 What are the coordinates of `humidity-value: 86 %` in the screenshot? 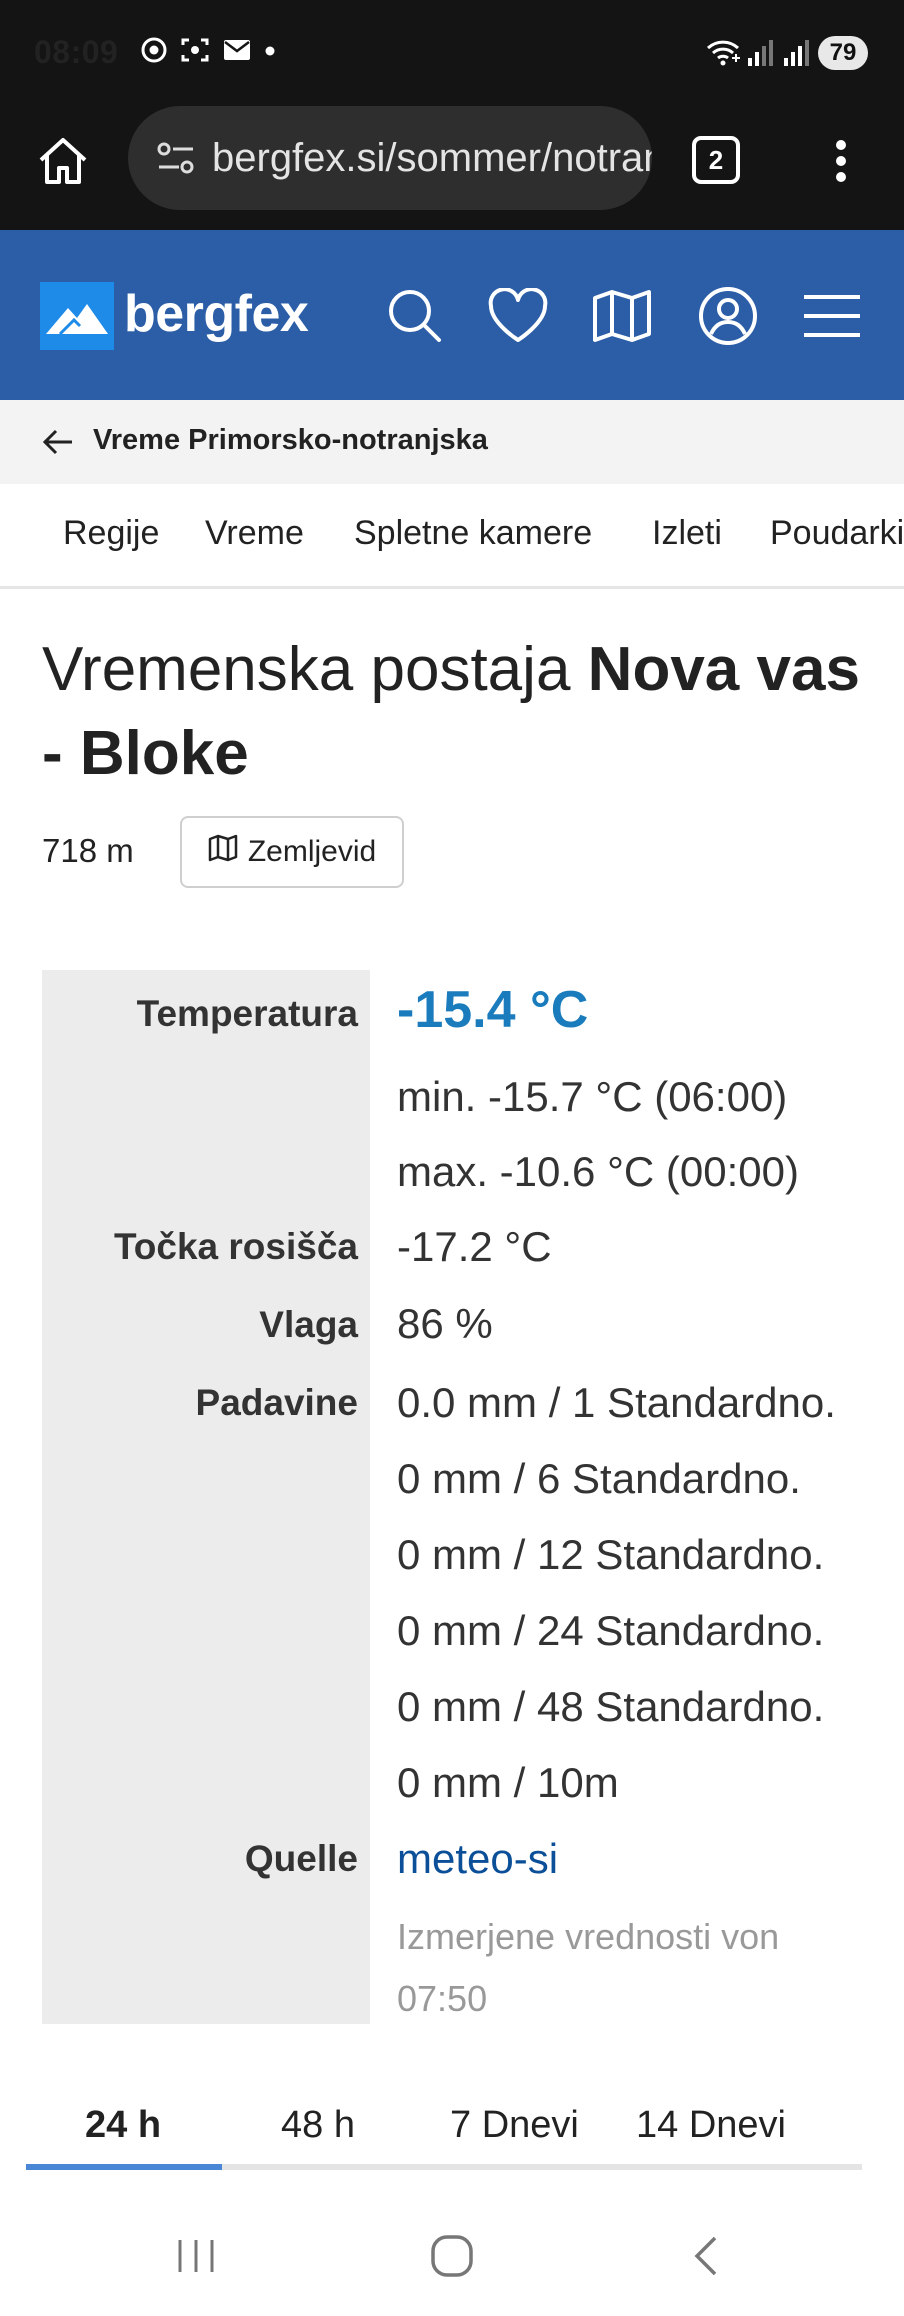 It's located at (445, 1323).